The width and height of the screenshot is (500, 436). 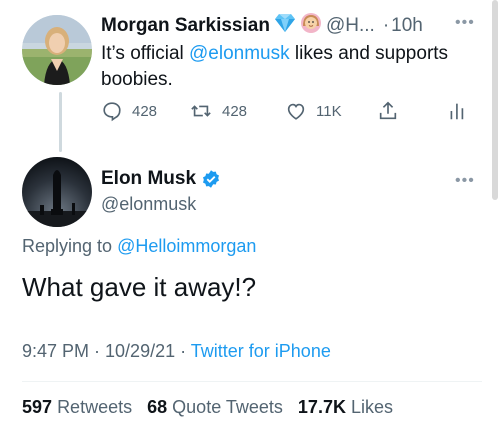 I want to click on gem-emoji-icon, so click(x=285, y=26).